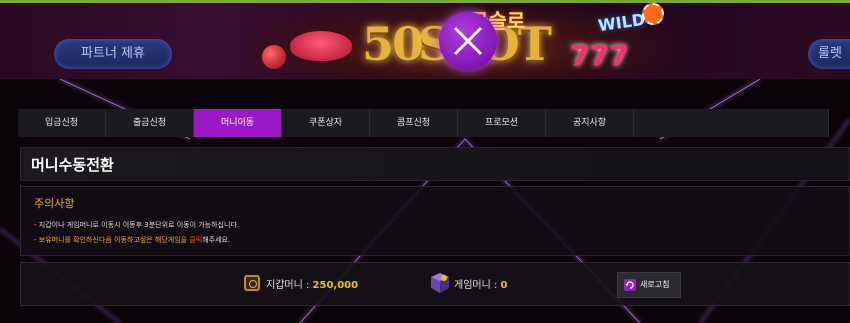 The height and width of the screenshot is (323, 850). Describe the element at coordinates (477, 285) in the screenshot. I see `game-money-label: 게임머니 :` at that location.